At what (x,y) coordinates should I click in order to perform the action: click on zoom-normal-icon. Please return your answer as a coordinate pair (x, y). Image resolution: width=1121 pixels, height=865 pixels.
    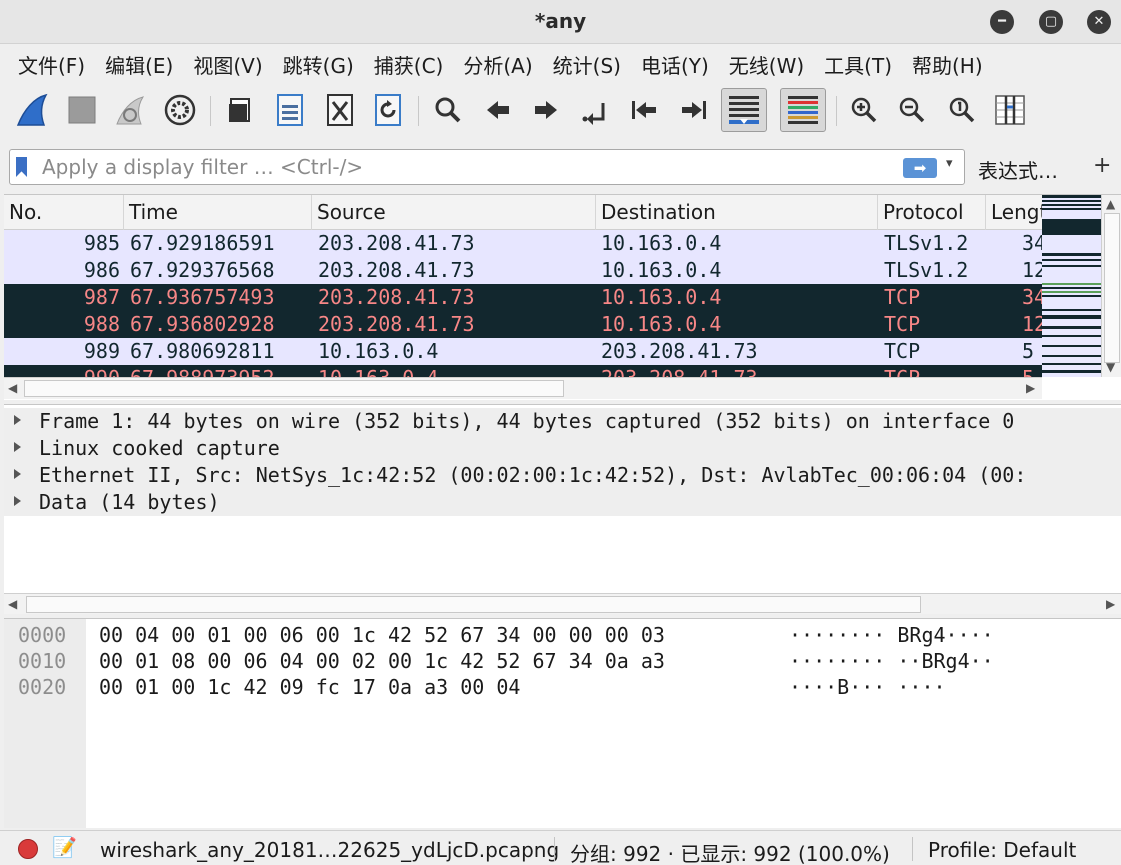
    Looking at the image, I should click on (962, 110).